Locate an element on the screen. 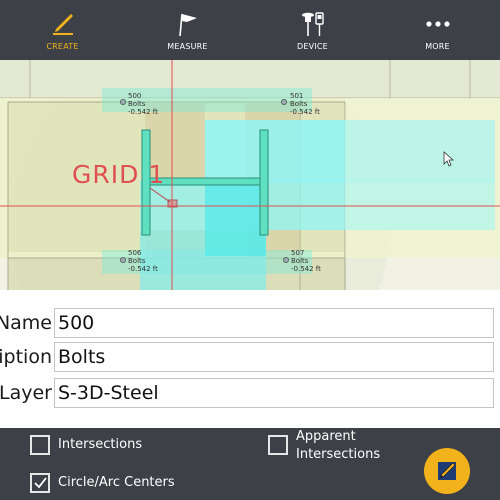 The width and height of the screenshot is (500, 500). description-input: Bolts is located at coordinates (274, 357).